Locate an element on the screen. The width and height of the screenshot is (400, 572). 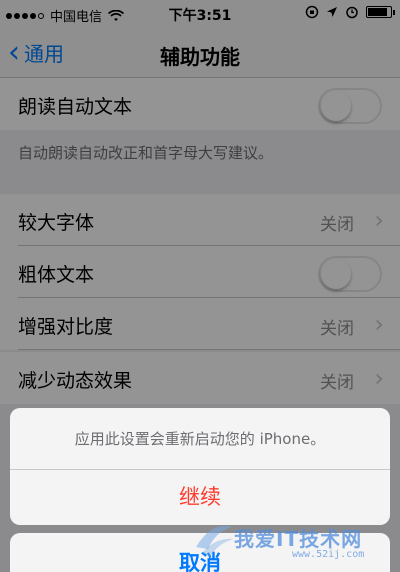
site-watermark: 我爱IT技术网 www.52ij.com is located at coordinates (292, 540).